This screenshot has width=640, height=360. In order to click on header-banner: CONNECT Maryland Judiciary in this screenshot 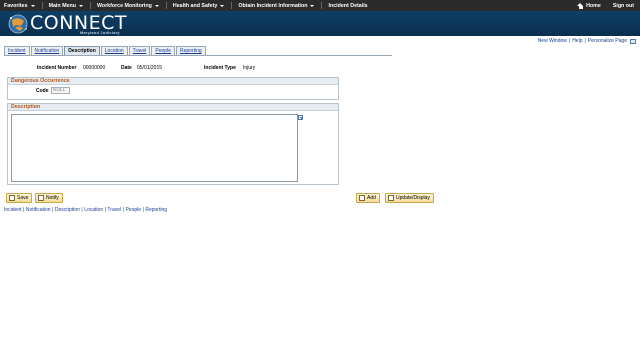, I will do `click(320, 23)`.